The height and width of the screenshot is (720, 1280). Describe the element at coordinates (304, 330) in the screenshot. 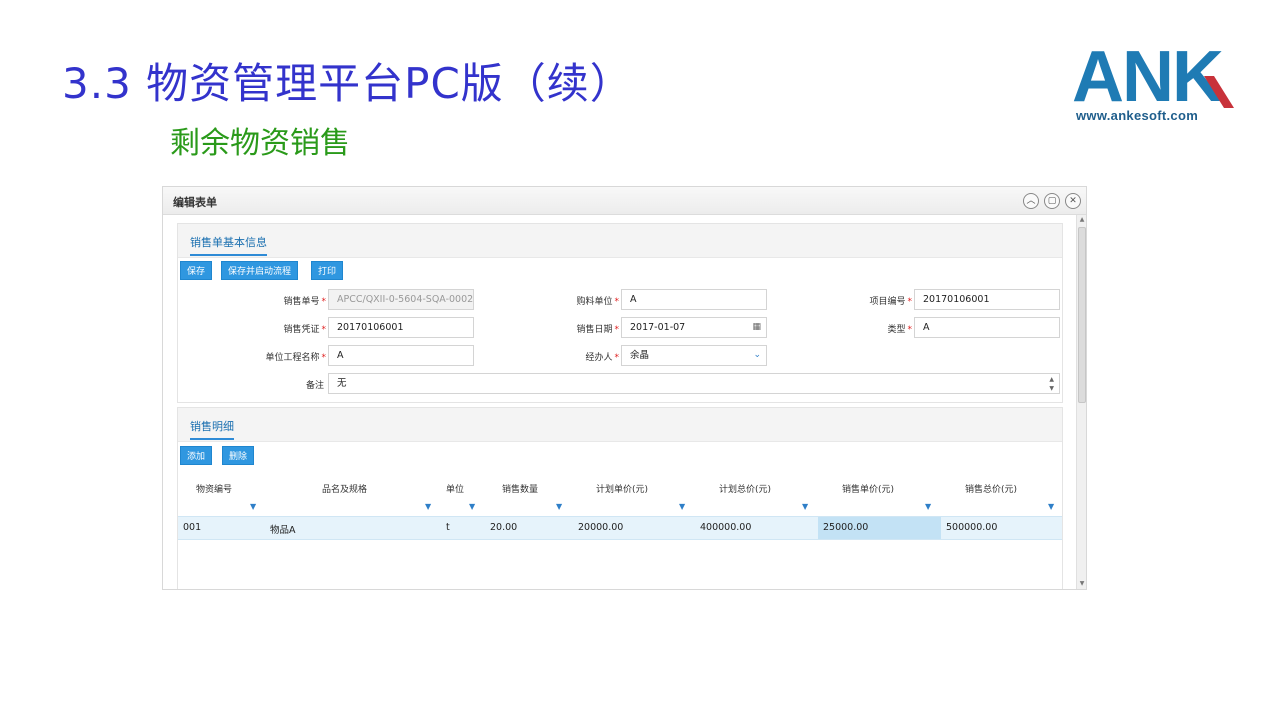

I see `voucher-label: 销售凭证 *` at that location.